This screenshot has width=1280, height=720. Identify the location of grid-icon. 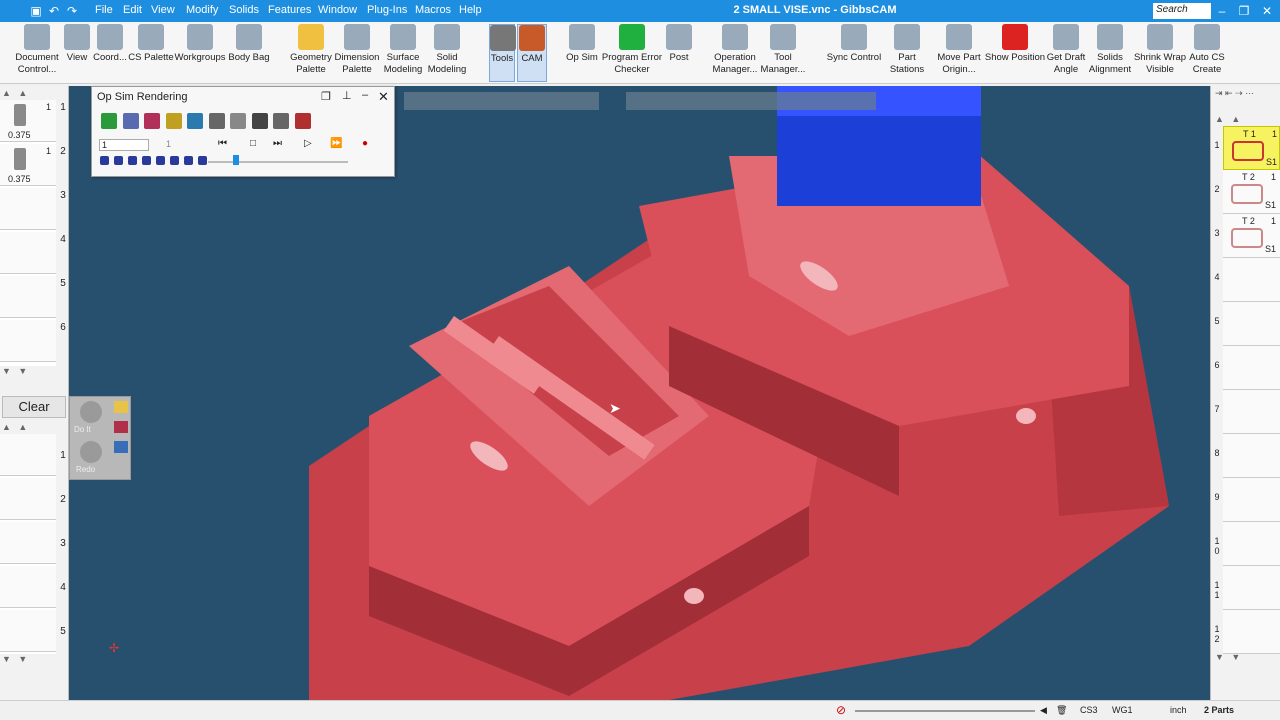
(238, 121).